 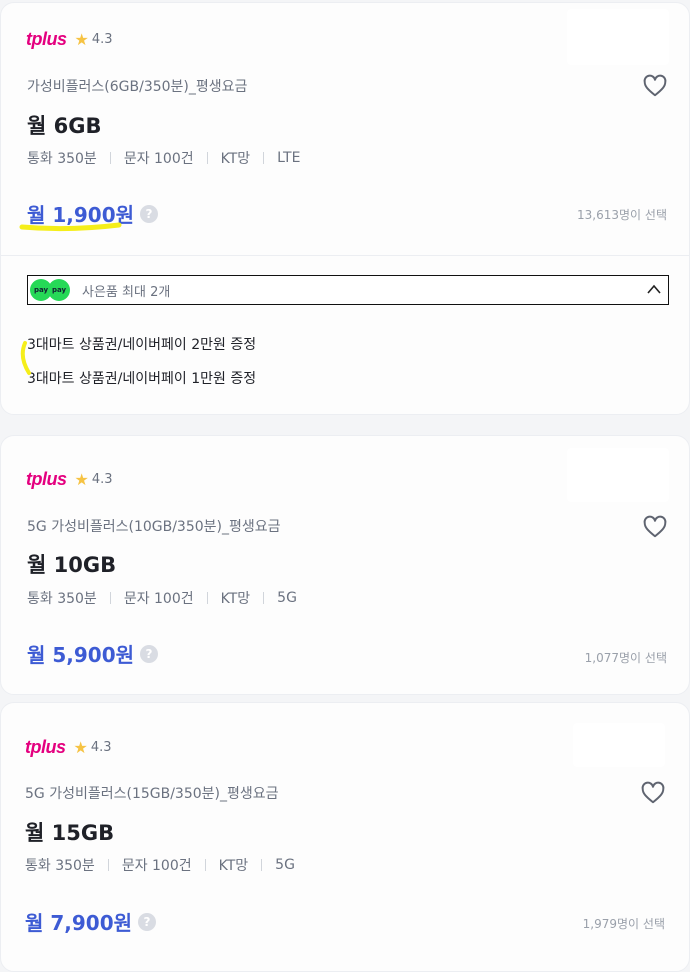 What do you see at coordinates (348, 290) in the screenshot?
I see `gift-toggle: pay pay 사은품 최대 2개` at bounding box center [348, 290].